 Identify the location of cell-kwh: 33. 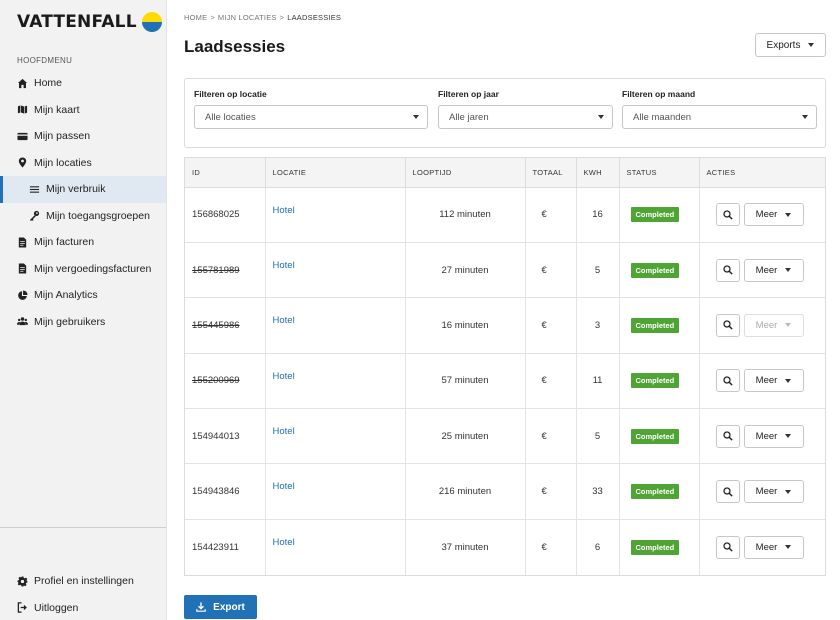
(598, 491).